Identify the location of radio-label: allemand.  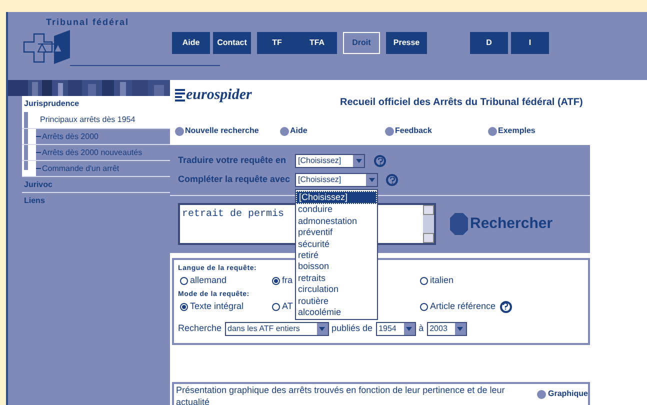
(208, 281).